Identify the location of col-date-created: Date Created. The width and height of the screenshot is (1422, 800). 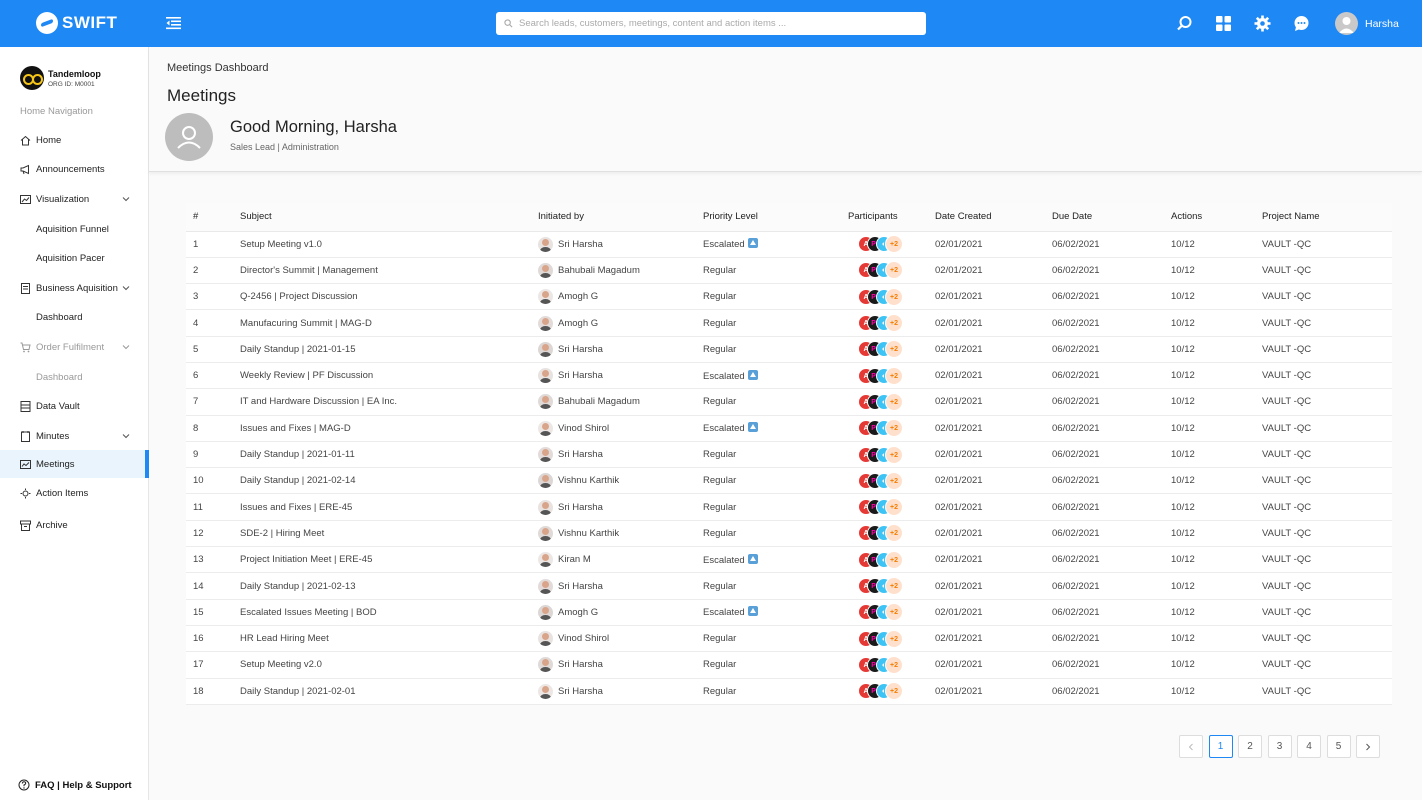
(993, 217).